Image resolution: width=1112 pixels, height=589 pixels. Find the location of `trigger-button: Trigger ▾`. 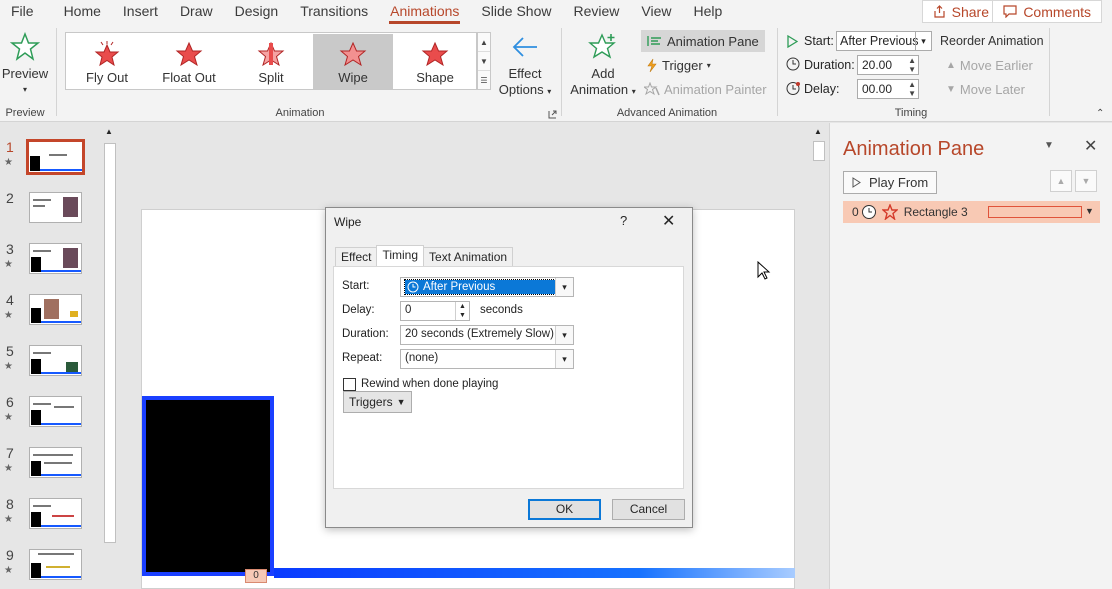

trigger-button: Trigger ▾ is located at coordinates (678, 65).